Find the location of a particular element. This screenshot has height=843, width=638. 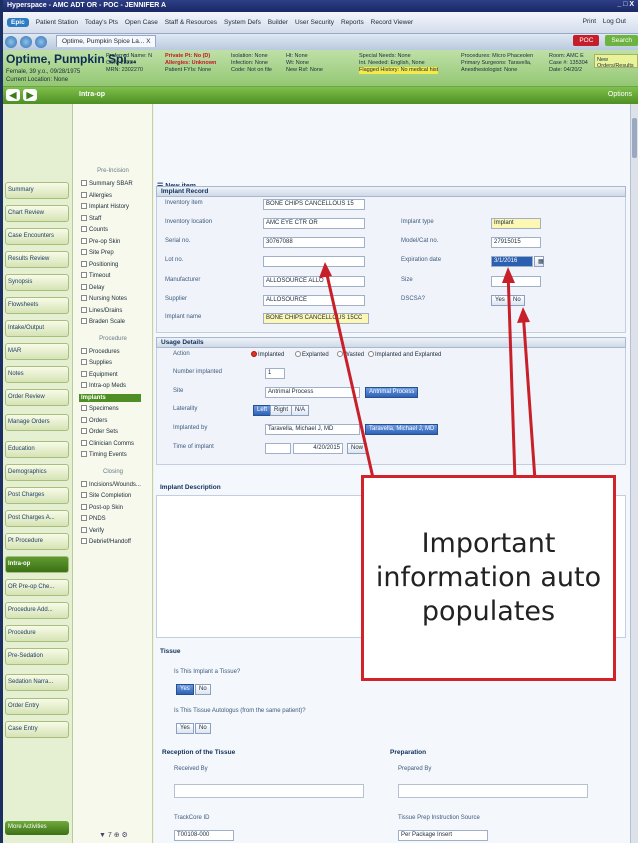

autologous-yes-button: Yes is located at coordinates (185, 728).